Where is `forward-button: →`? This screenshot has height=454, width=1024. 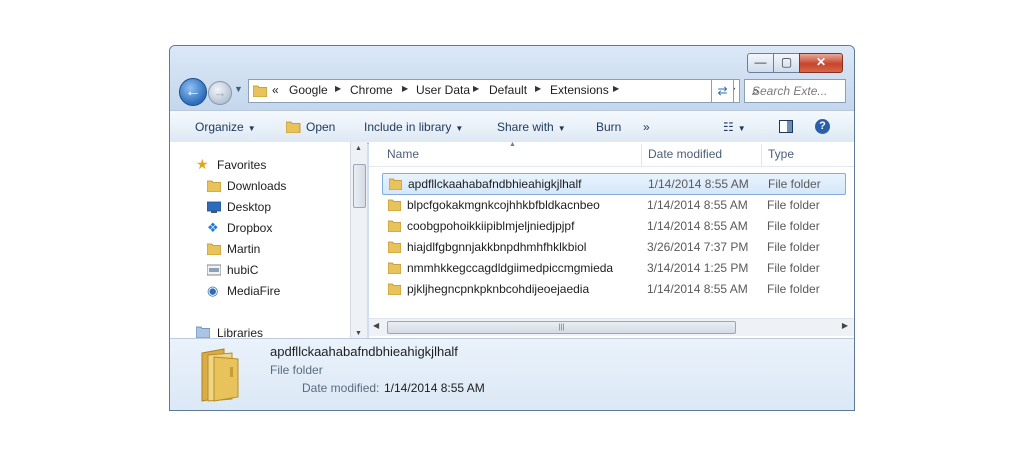
forward-button: → is located at coordinates (220, 93).